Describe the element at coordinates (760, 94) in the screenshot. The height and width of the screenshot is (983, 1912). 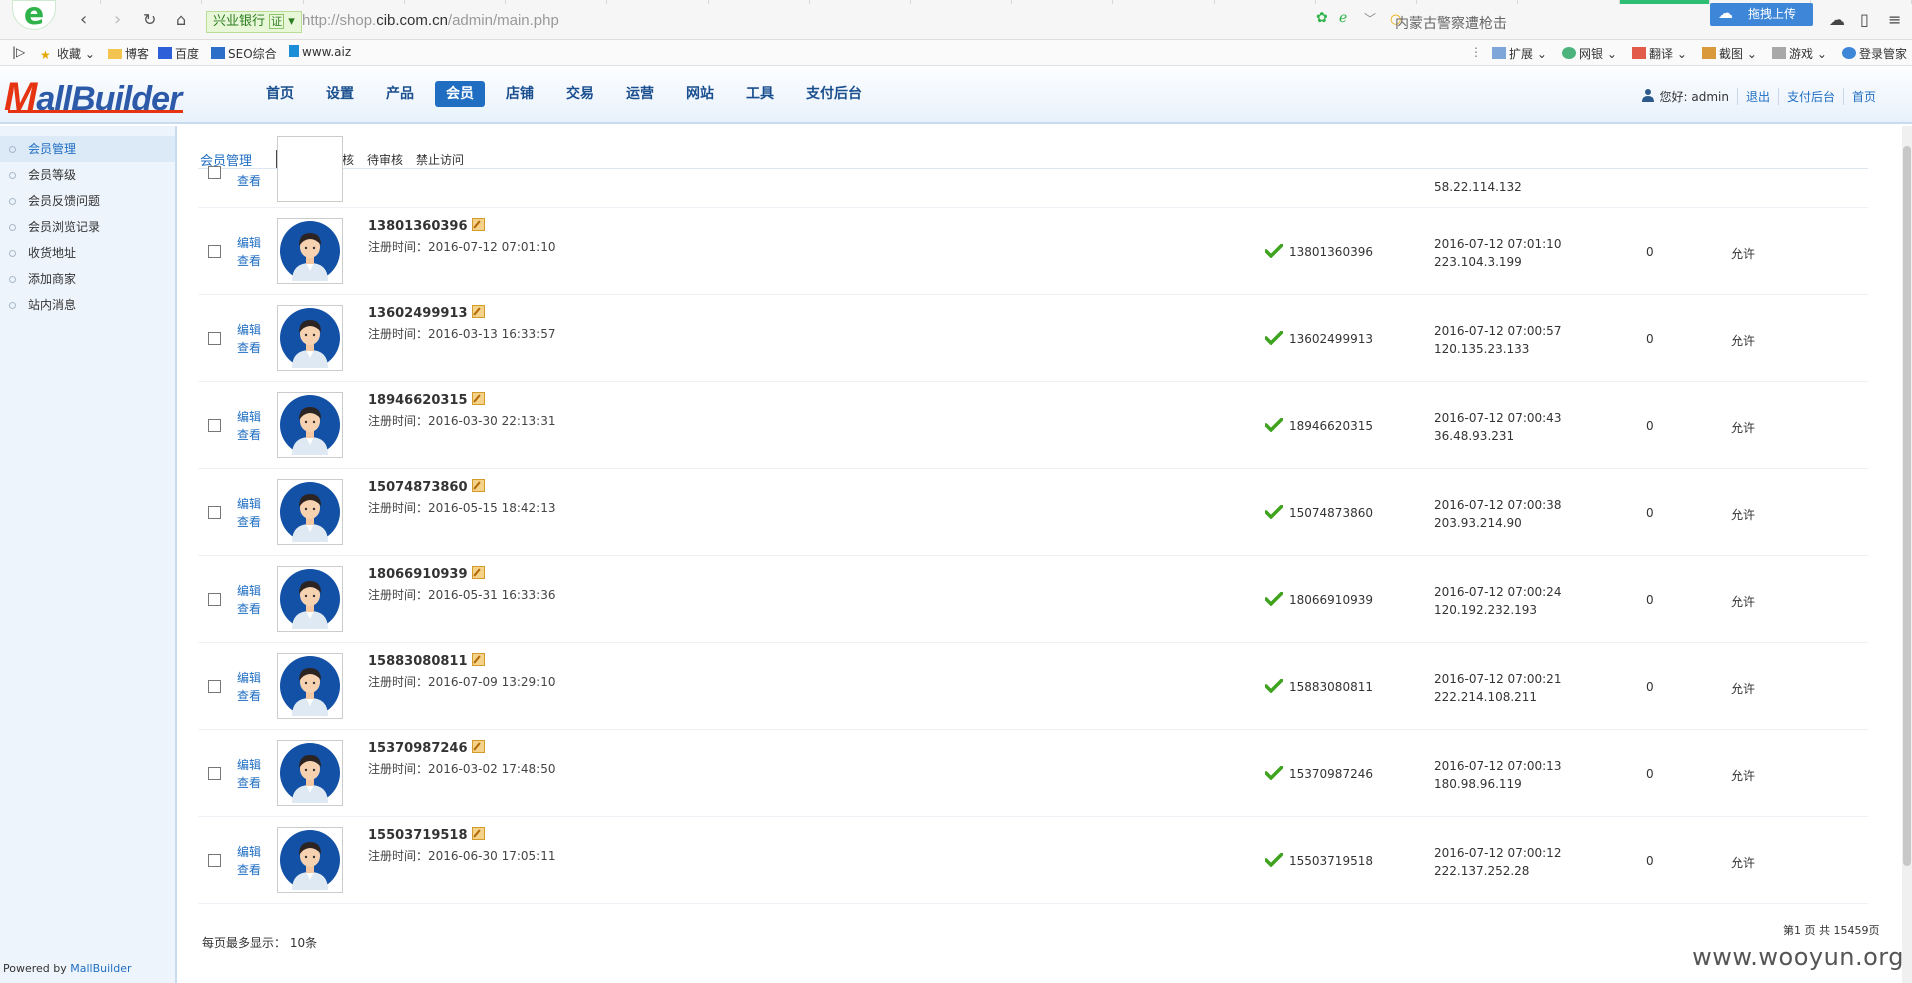
I see `nav-tools: 工具` at that location.